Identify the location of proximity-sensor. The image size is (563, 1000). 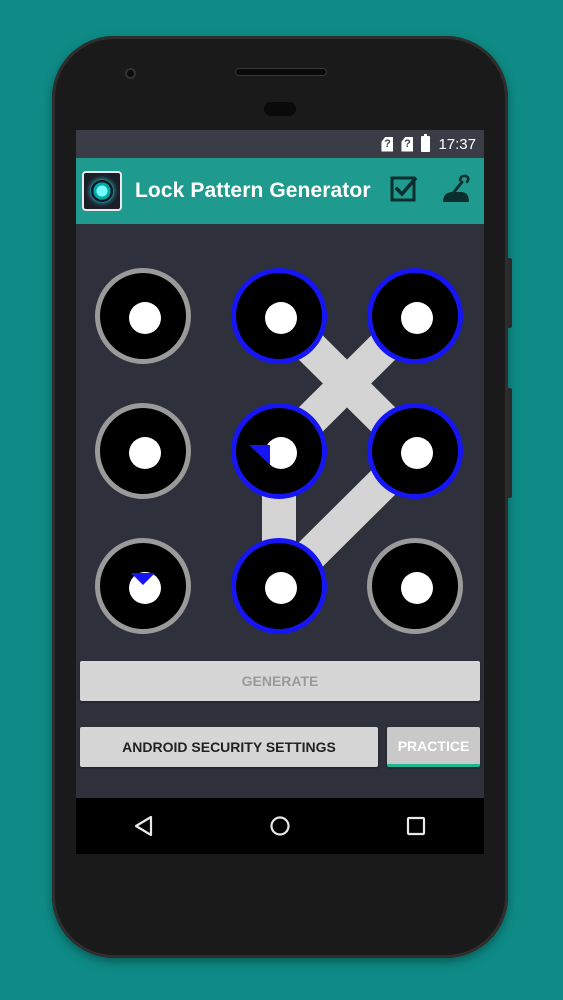
(280, 109).